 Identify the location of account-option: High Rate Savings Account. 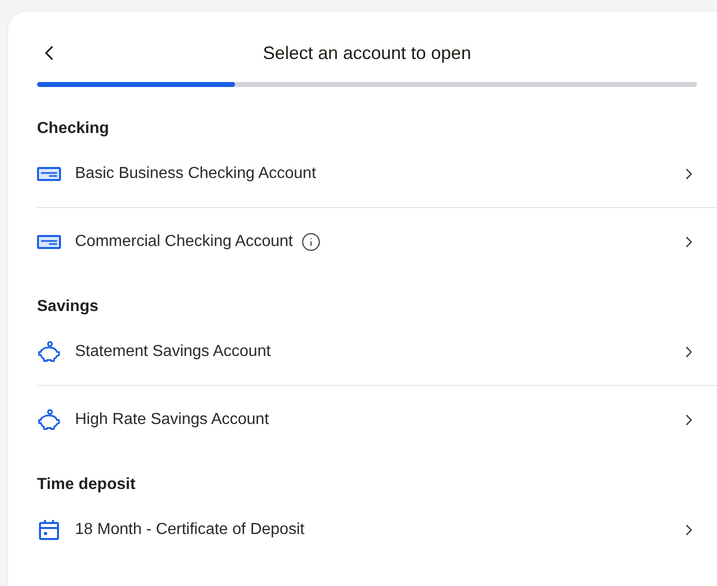
(377, 420).